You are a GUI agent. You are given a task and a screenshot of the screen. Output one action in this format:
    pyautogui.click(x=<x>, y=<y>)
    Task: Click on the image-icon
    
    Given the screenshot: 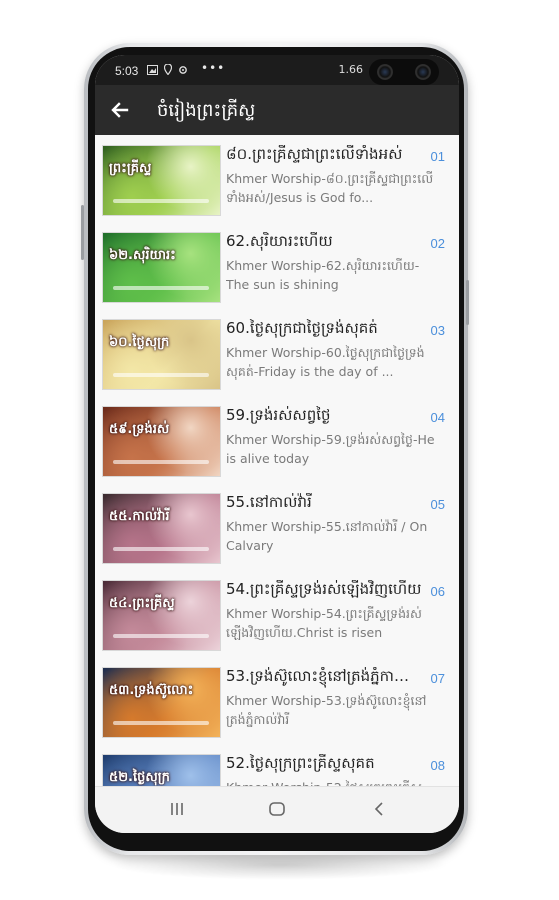 What is the action you would take?
    pyautogui.click(x=152, y=69)
    